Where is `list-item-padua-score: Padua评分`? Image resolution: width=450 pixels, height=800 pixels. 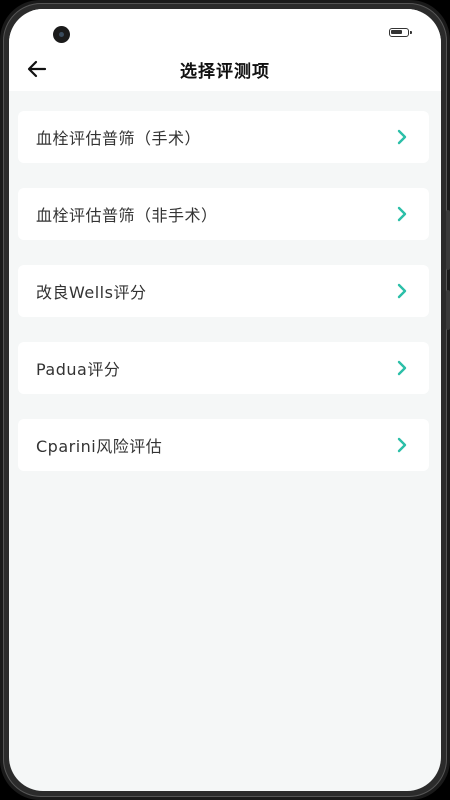 list-item-padua-score: Padua评分 is located at coordinates (223, 368).